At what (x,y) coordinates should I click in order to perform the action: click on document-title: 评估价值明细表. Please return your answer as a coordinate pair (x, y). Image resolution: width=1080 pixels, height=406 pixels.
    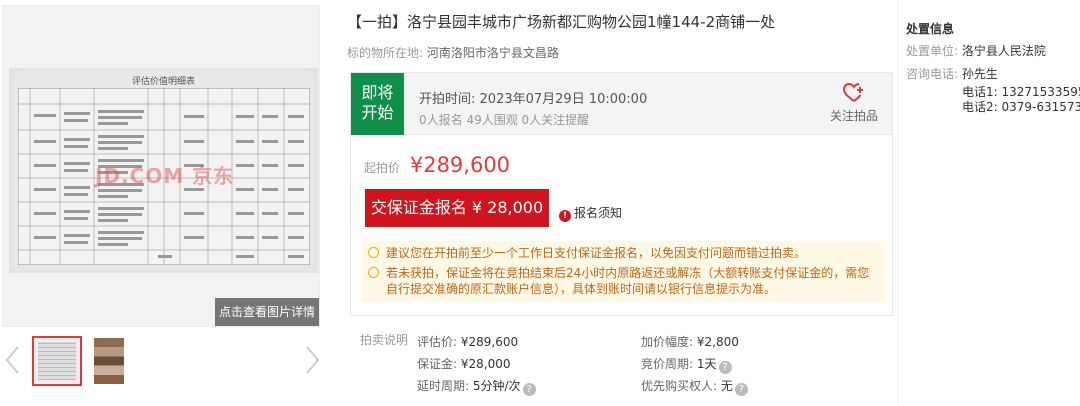
    Looking at the image, I should click on (163, 82).